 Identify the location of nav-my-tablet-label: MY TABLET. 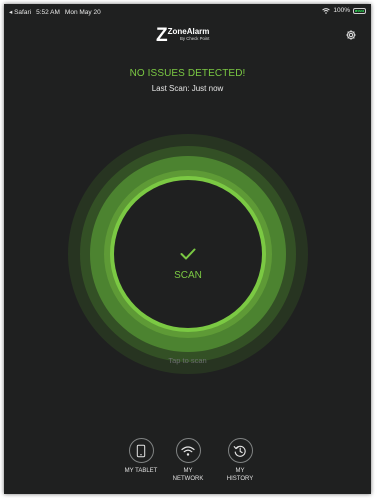
(141, 471).